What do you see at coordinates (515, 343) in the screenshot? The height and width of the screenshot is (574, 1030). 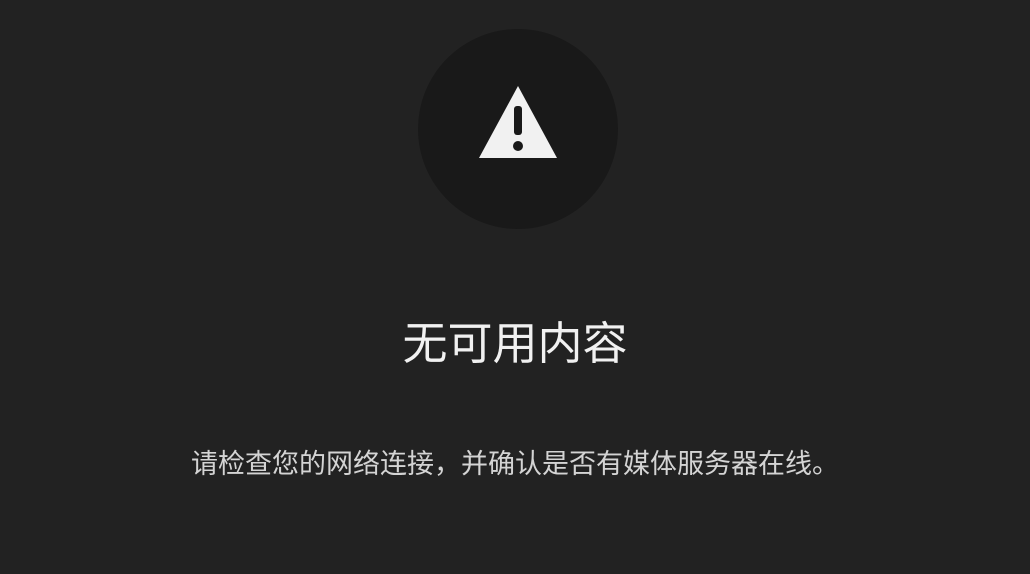 I see `empty-state-title: 无可用内容` at bounding box center [515, 343].